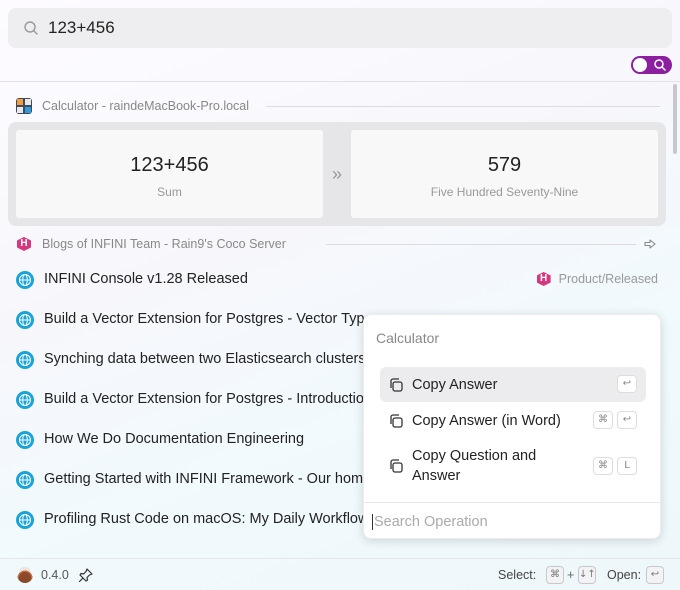 The image size is (680, 590). I want to click on double-chevron-right-icon: », so click(336, 174).